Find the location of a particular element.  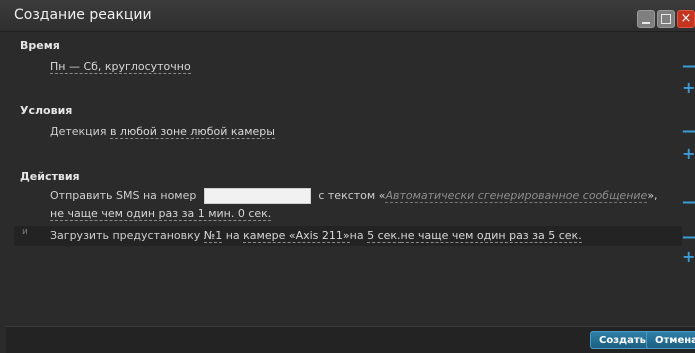

preset-row-mark: и is located at coordinates (25, 232).